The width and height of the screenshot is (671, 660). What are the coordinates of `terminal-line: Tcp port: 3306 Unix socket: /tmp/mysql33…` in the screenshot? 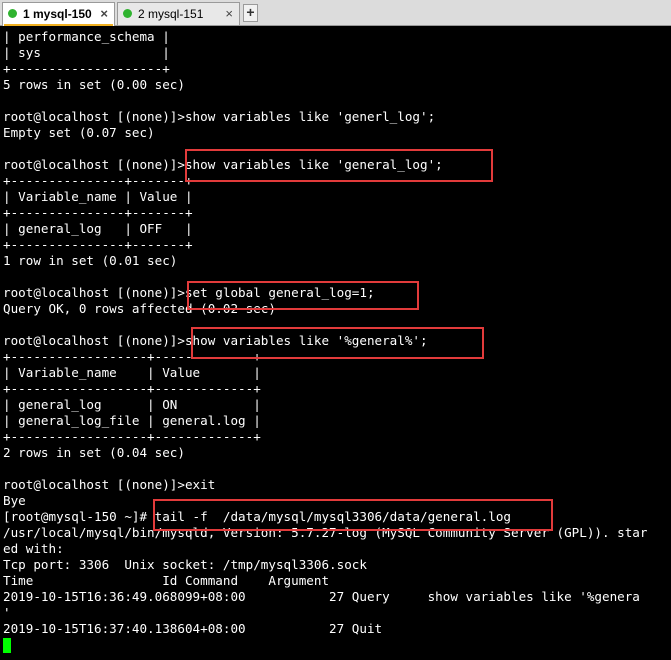 It's located at (185, 564).